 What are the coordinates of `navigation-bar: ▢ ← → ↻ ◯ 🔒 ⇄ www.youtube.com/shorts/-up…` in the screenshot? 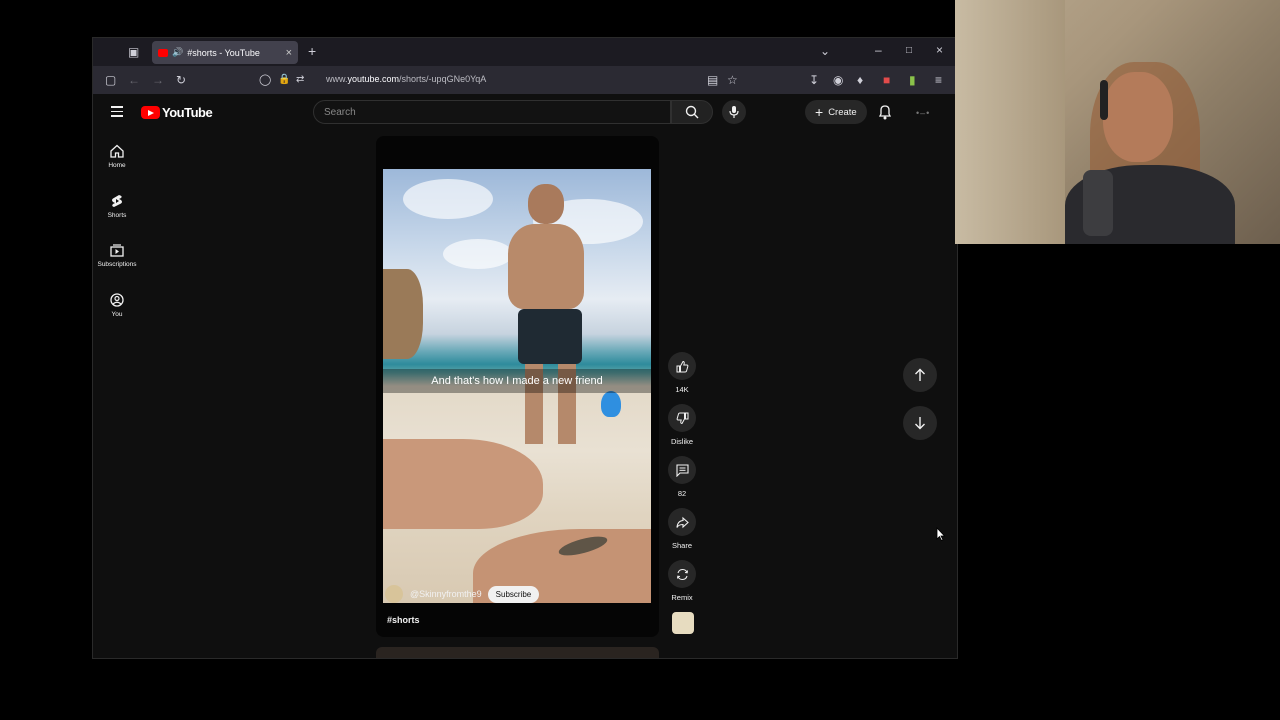 It's located at (525, 80).